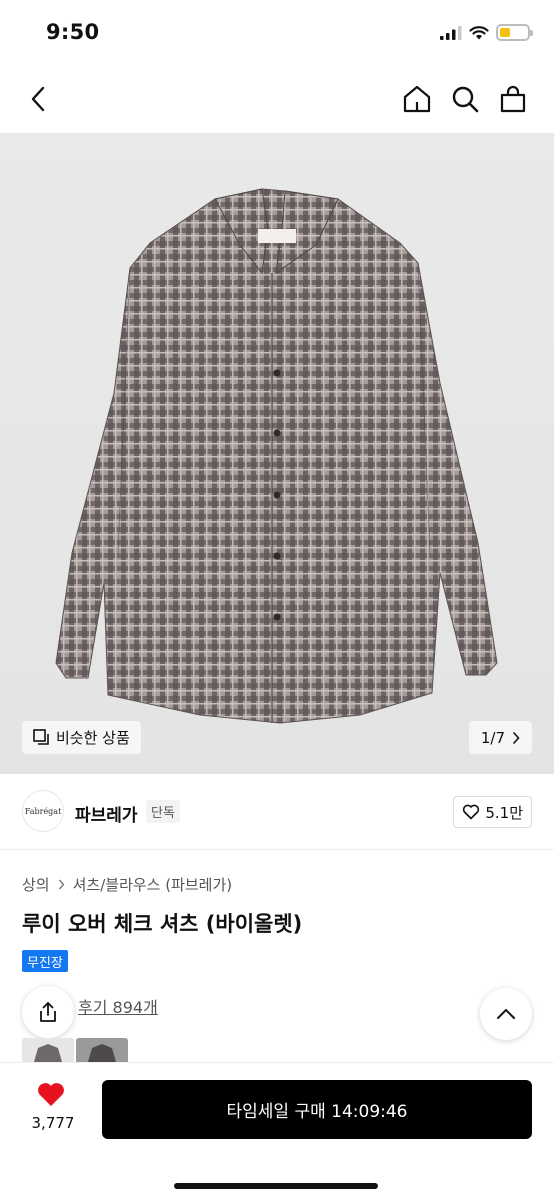 This screenshot has height=1200, width=554. Describe the element at coordinates (277, 33) in the screenshot. I see `status-bar: 9:50` at that location.